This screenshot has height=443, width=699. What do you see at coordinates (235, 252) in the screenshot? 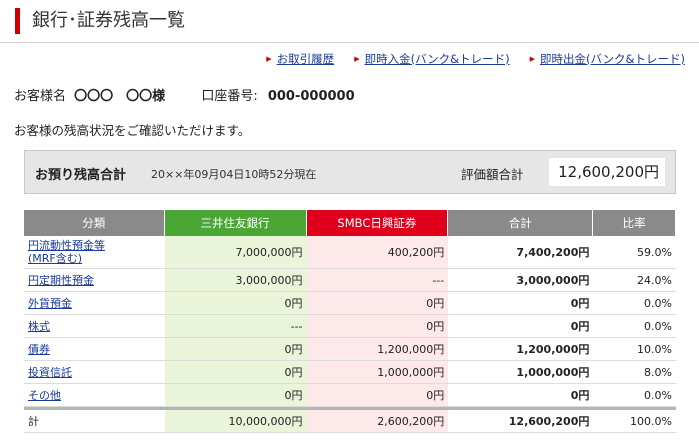
I see `bank-cell: 7,000,000円` at bounding box center [235, 252].